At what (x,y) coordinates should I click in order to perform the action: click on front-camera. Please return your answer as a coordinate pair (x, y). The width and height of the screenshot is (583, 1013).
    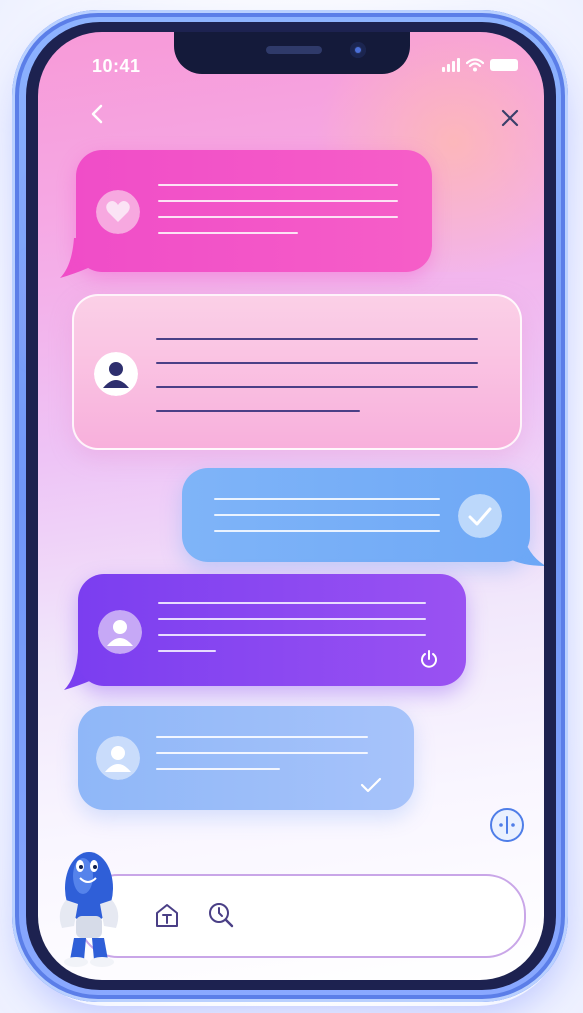
    Looking at the image, I should click on (358, 50).